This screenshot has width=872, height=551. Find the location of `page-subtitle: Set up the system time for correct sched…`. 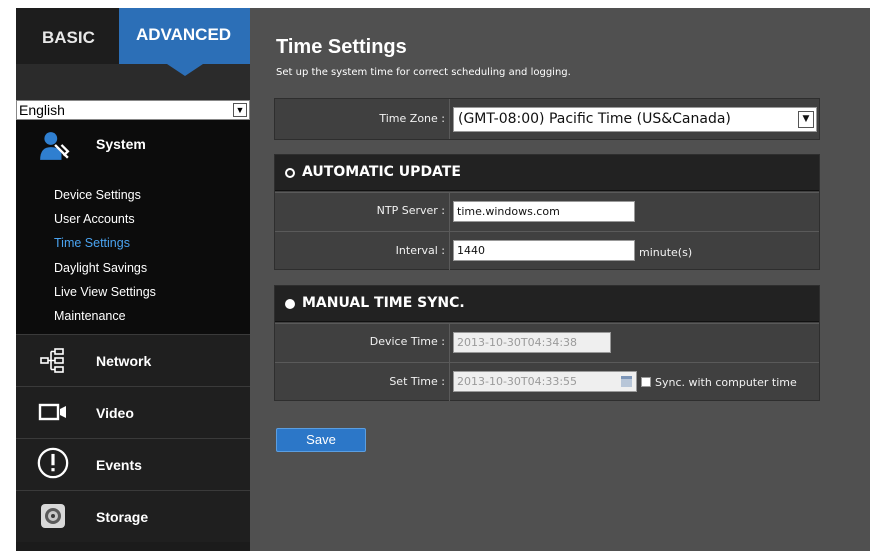

page-subtitle: Set up the system time for correct sched… is located at coordinates (423, 72).